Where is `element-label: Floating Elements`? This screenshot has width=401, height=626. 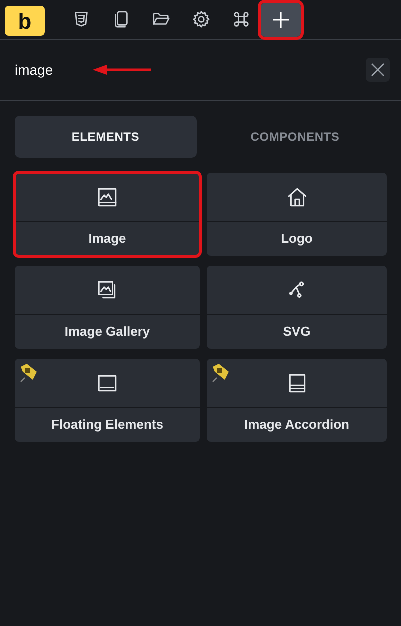
element-label: Floating Elements is located at coordinates (108, 425).